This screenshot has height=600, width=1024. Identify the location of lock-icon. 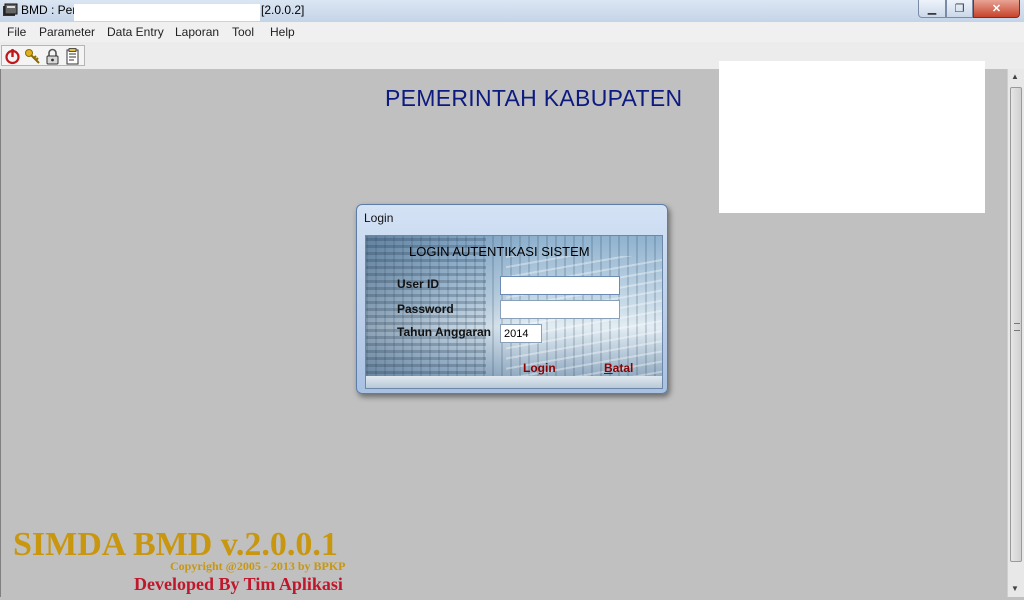
(52, 56).